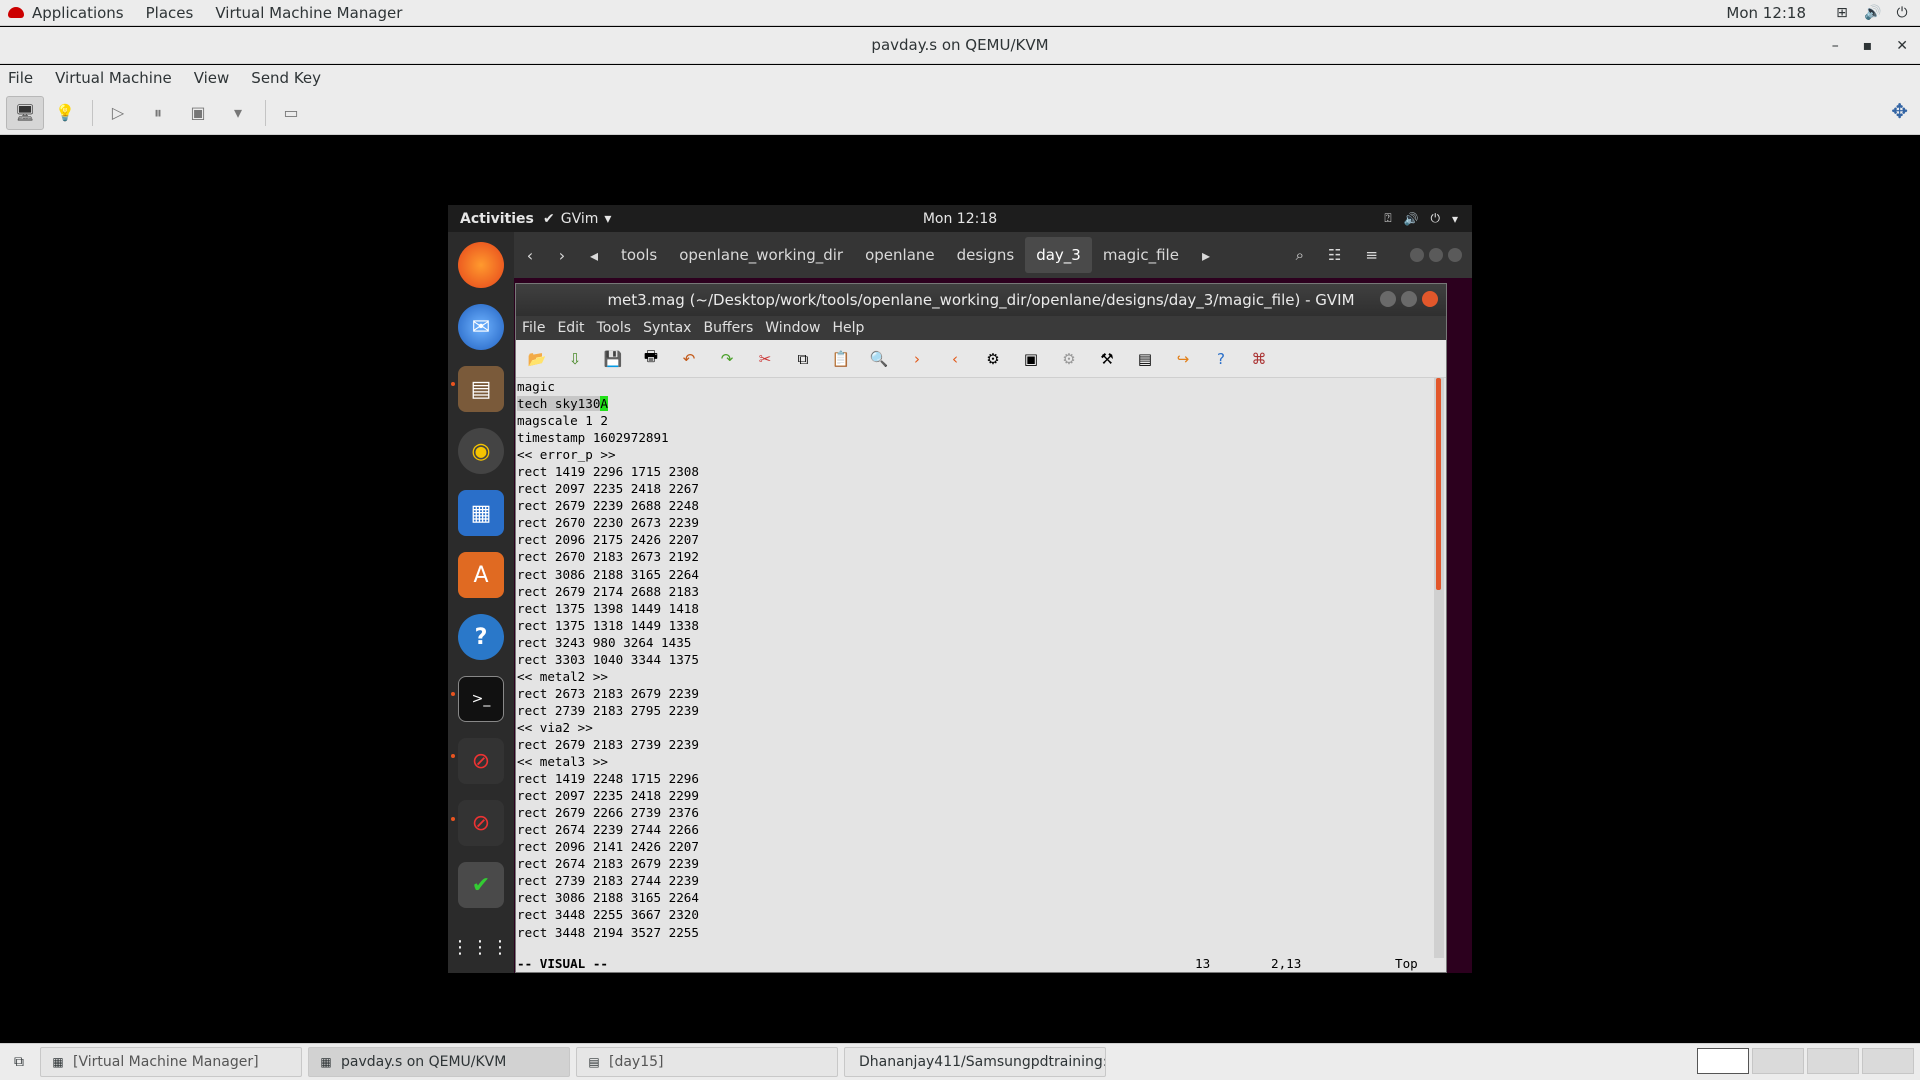 The height and width of the screenshot is (1080, 1920). What do you see at coordinates (1300, 255) in the screenshot?
I see `search-icon: ⌕` at bounding box center [1300, 255].